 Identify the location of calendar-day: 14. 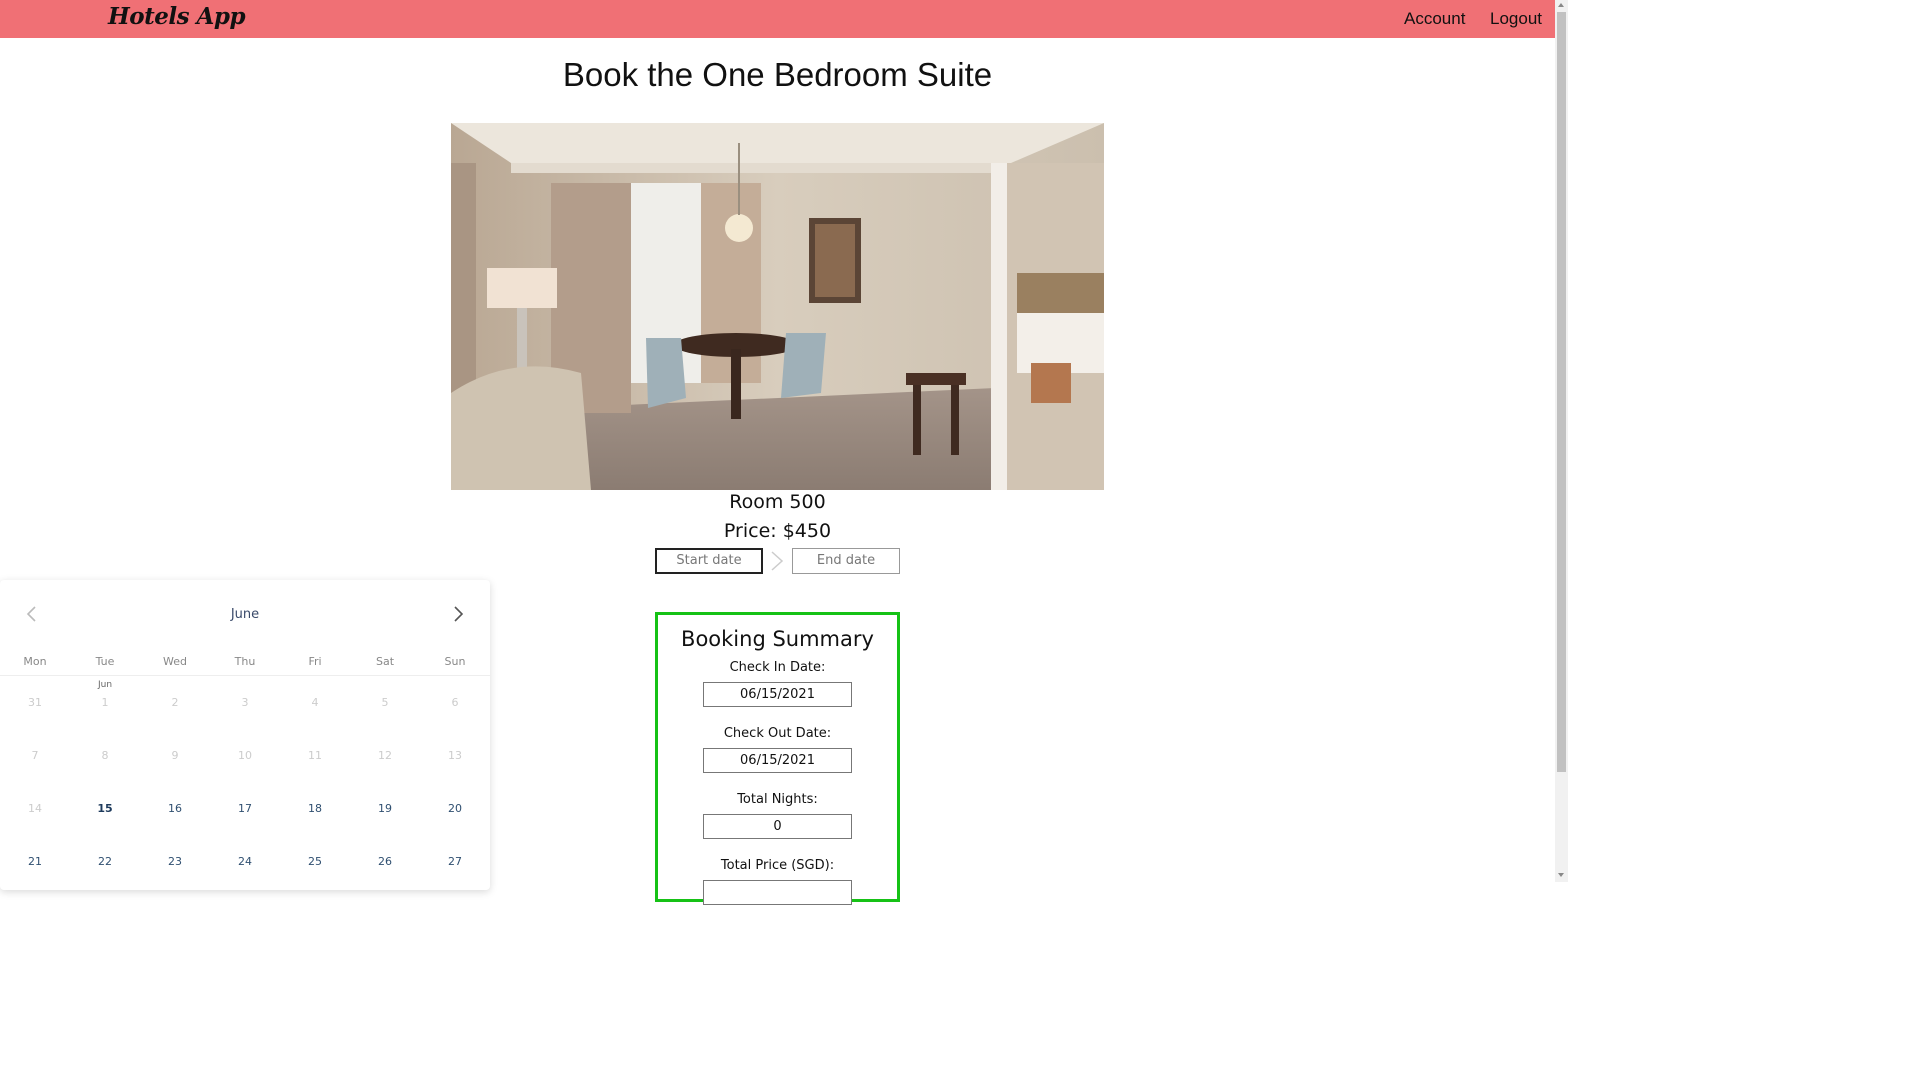
(35, 808).